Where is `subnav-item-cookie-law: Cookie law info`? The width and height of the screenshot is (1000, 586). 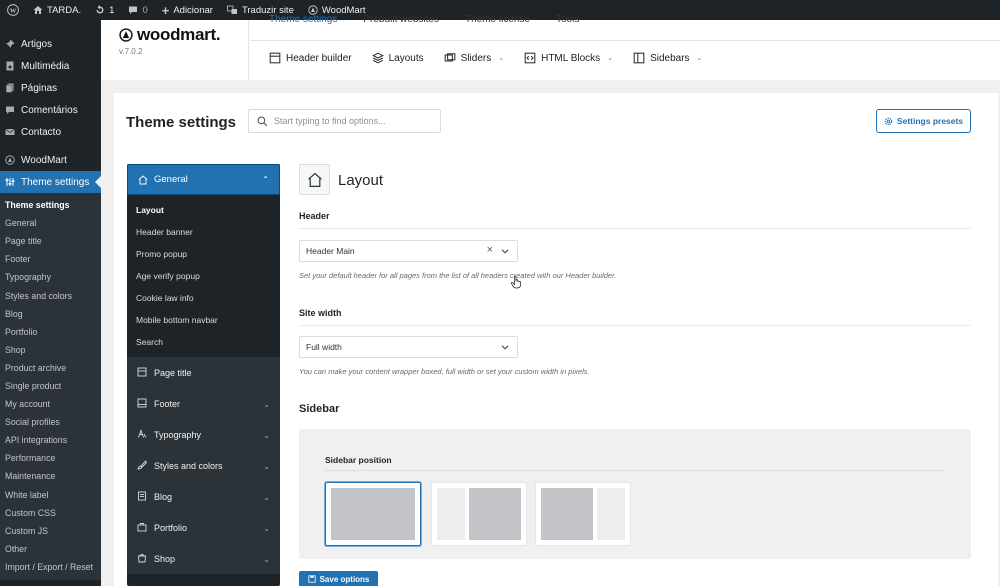
subnav-item-cookie-law: Cookie law info is located at coordinates (203, 298).